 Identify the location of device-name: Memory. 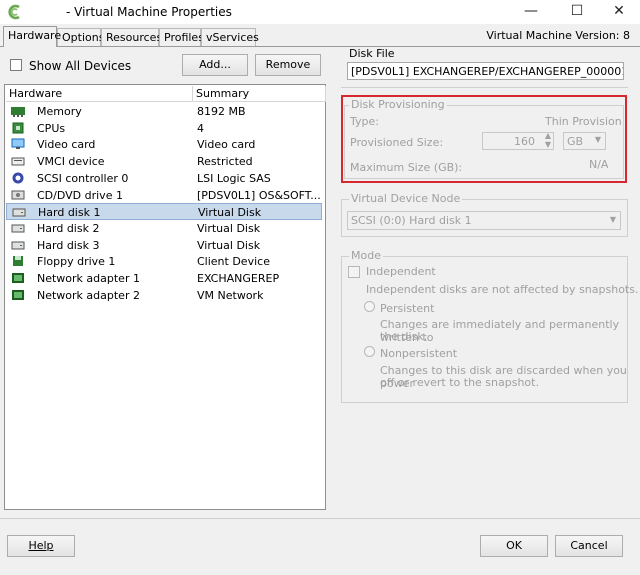
(59, 111).